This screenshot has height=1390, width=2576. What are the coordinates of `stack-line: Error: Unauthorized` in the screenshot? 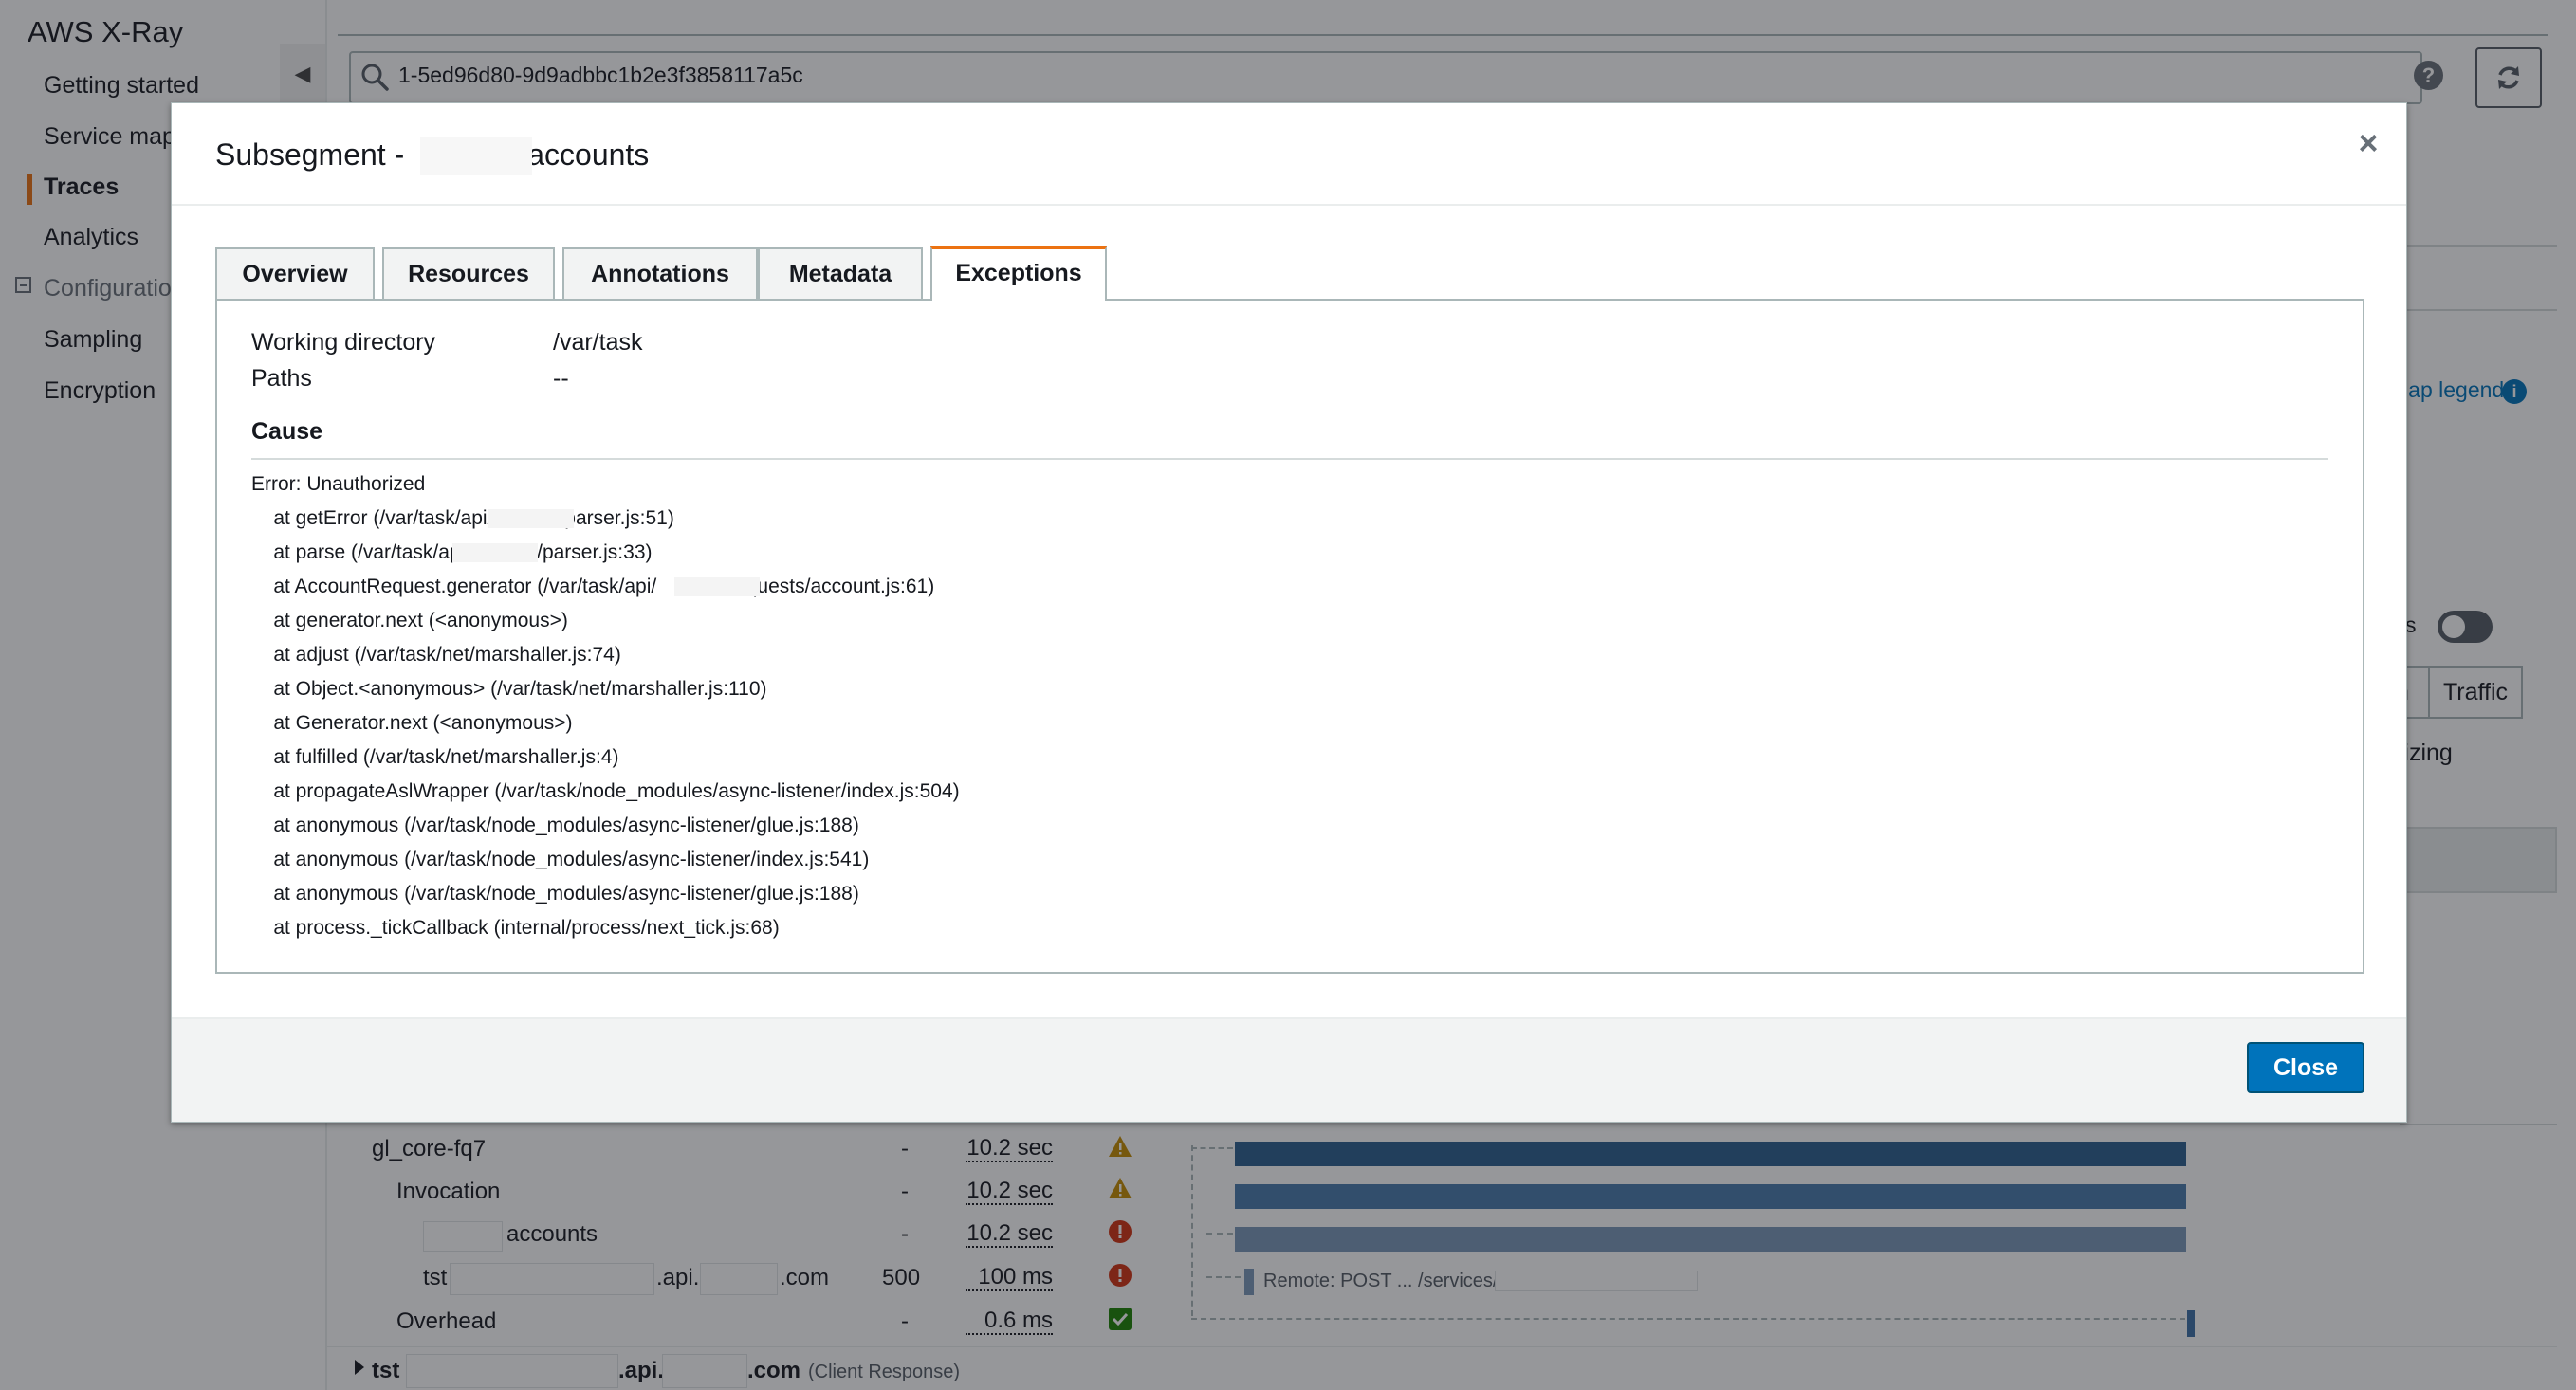 It's located at (338, 484).